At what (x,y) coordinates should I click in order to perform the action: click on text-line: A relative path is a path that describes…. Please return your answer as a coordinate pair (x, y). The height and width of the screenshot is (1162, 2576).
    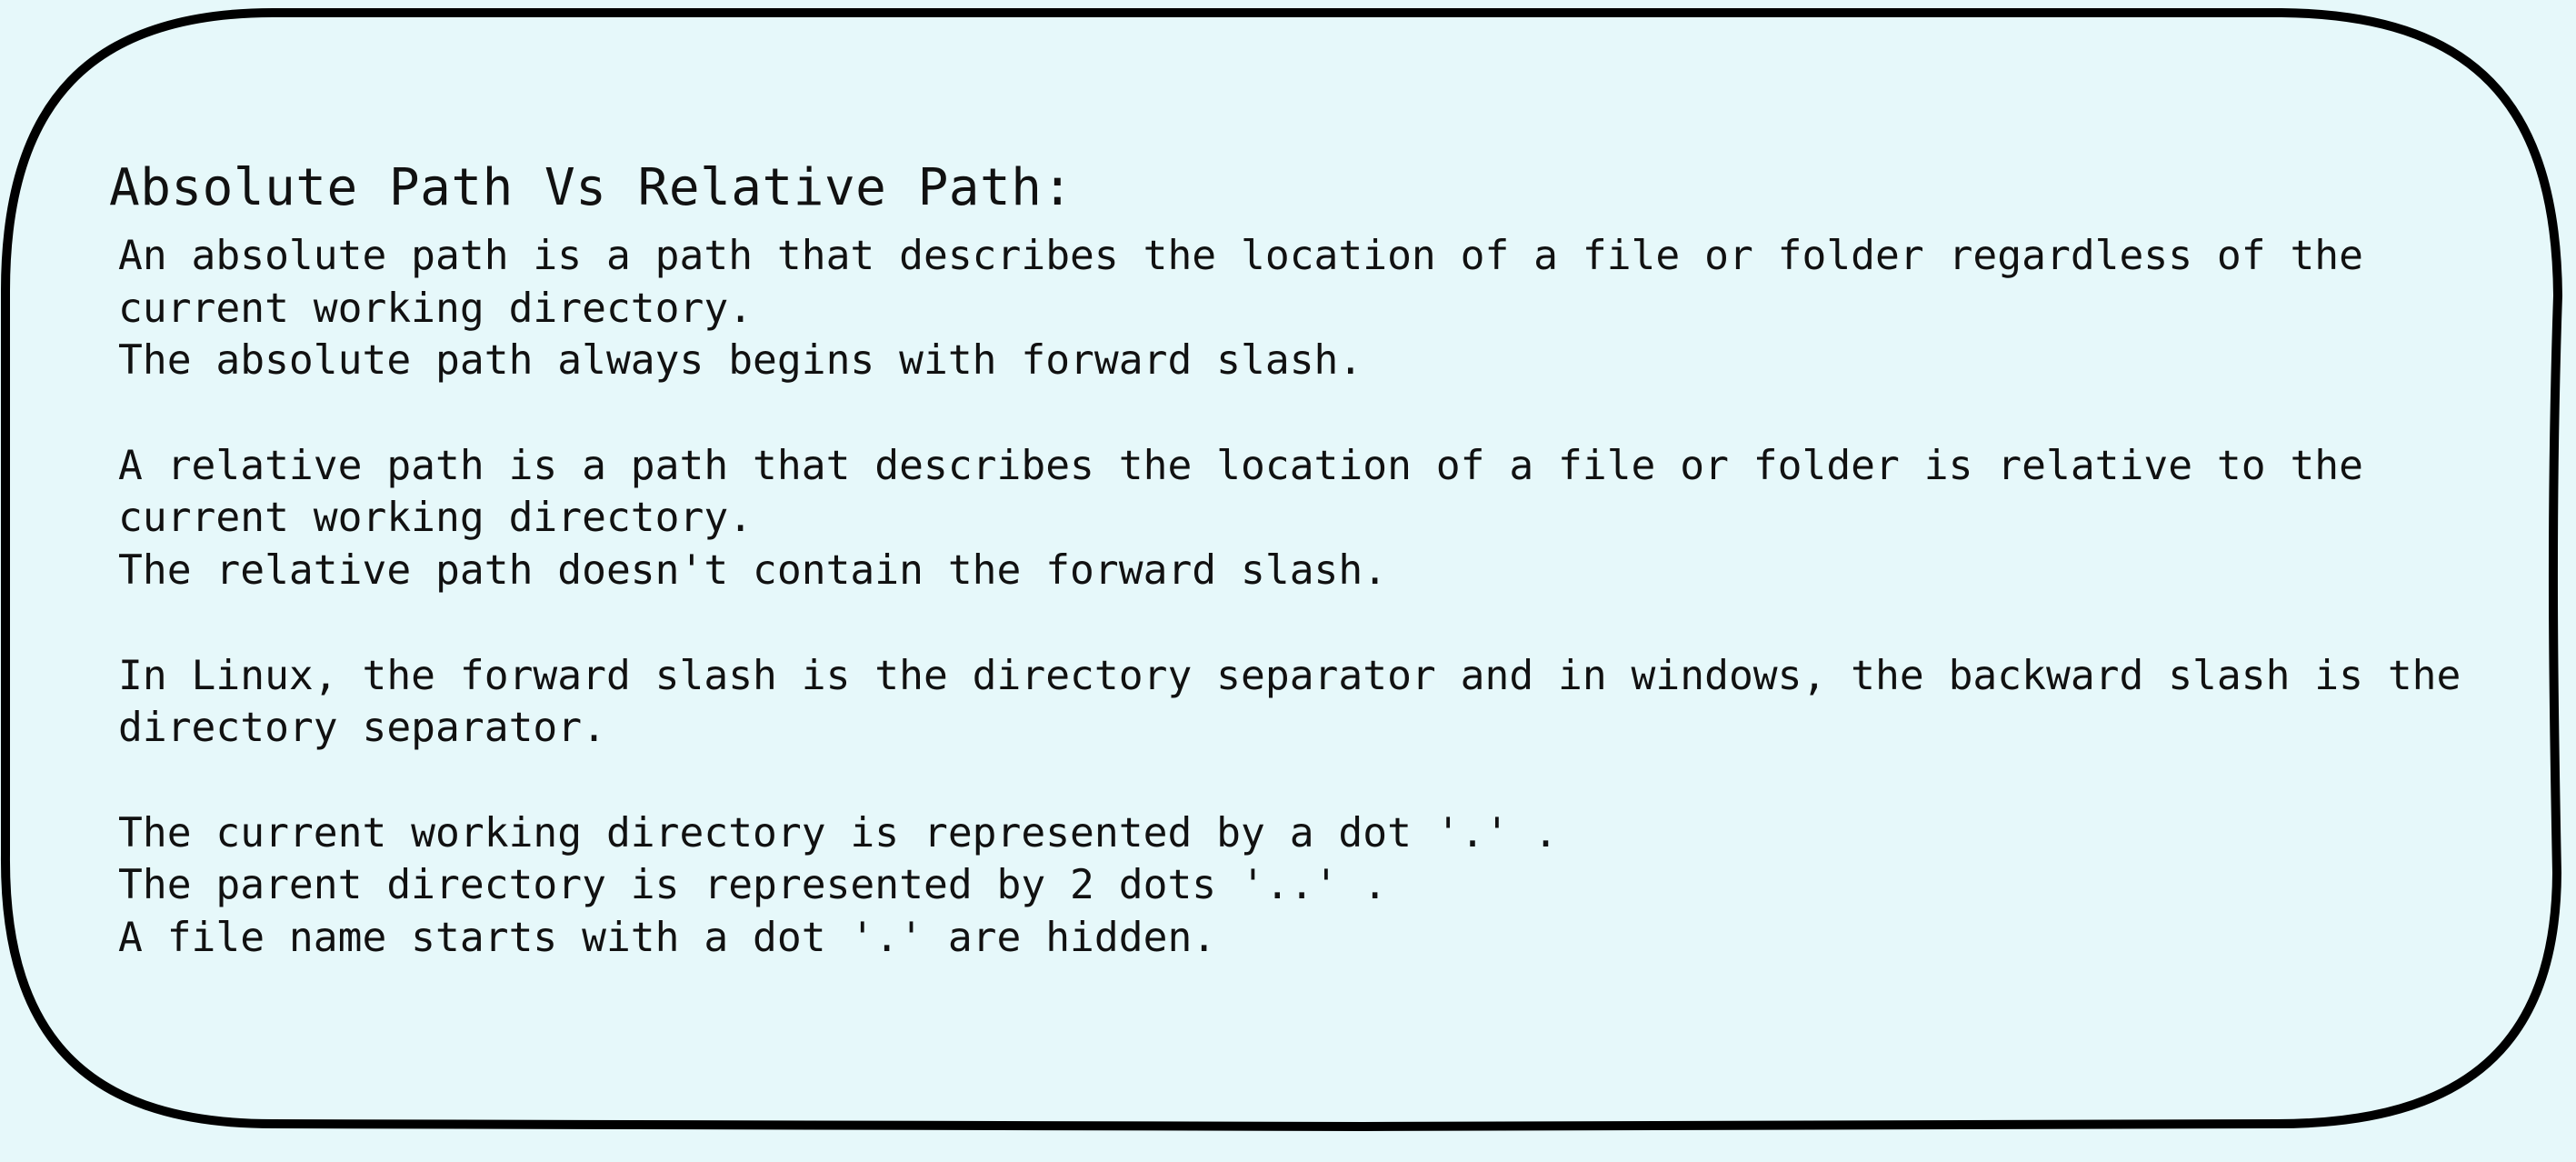
    Looking at the image, I should click on (1240, 465).